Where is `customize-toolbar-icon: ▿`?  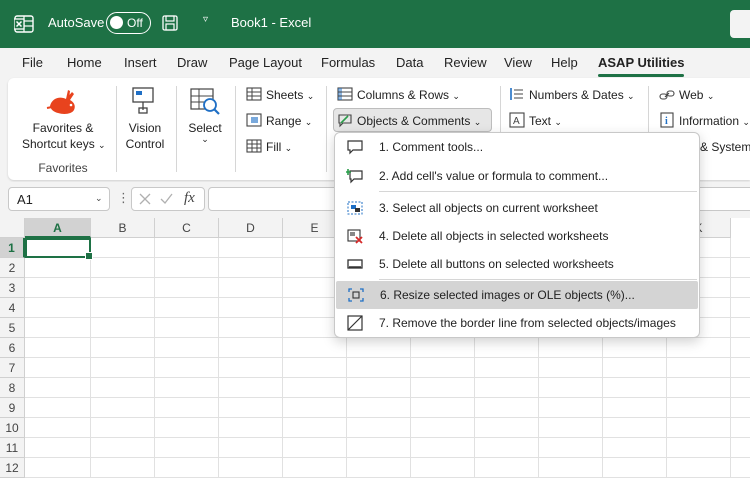 customize-toolbar-icon: ▿ is located at coordinates (205, 19).